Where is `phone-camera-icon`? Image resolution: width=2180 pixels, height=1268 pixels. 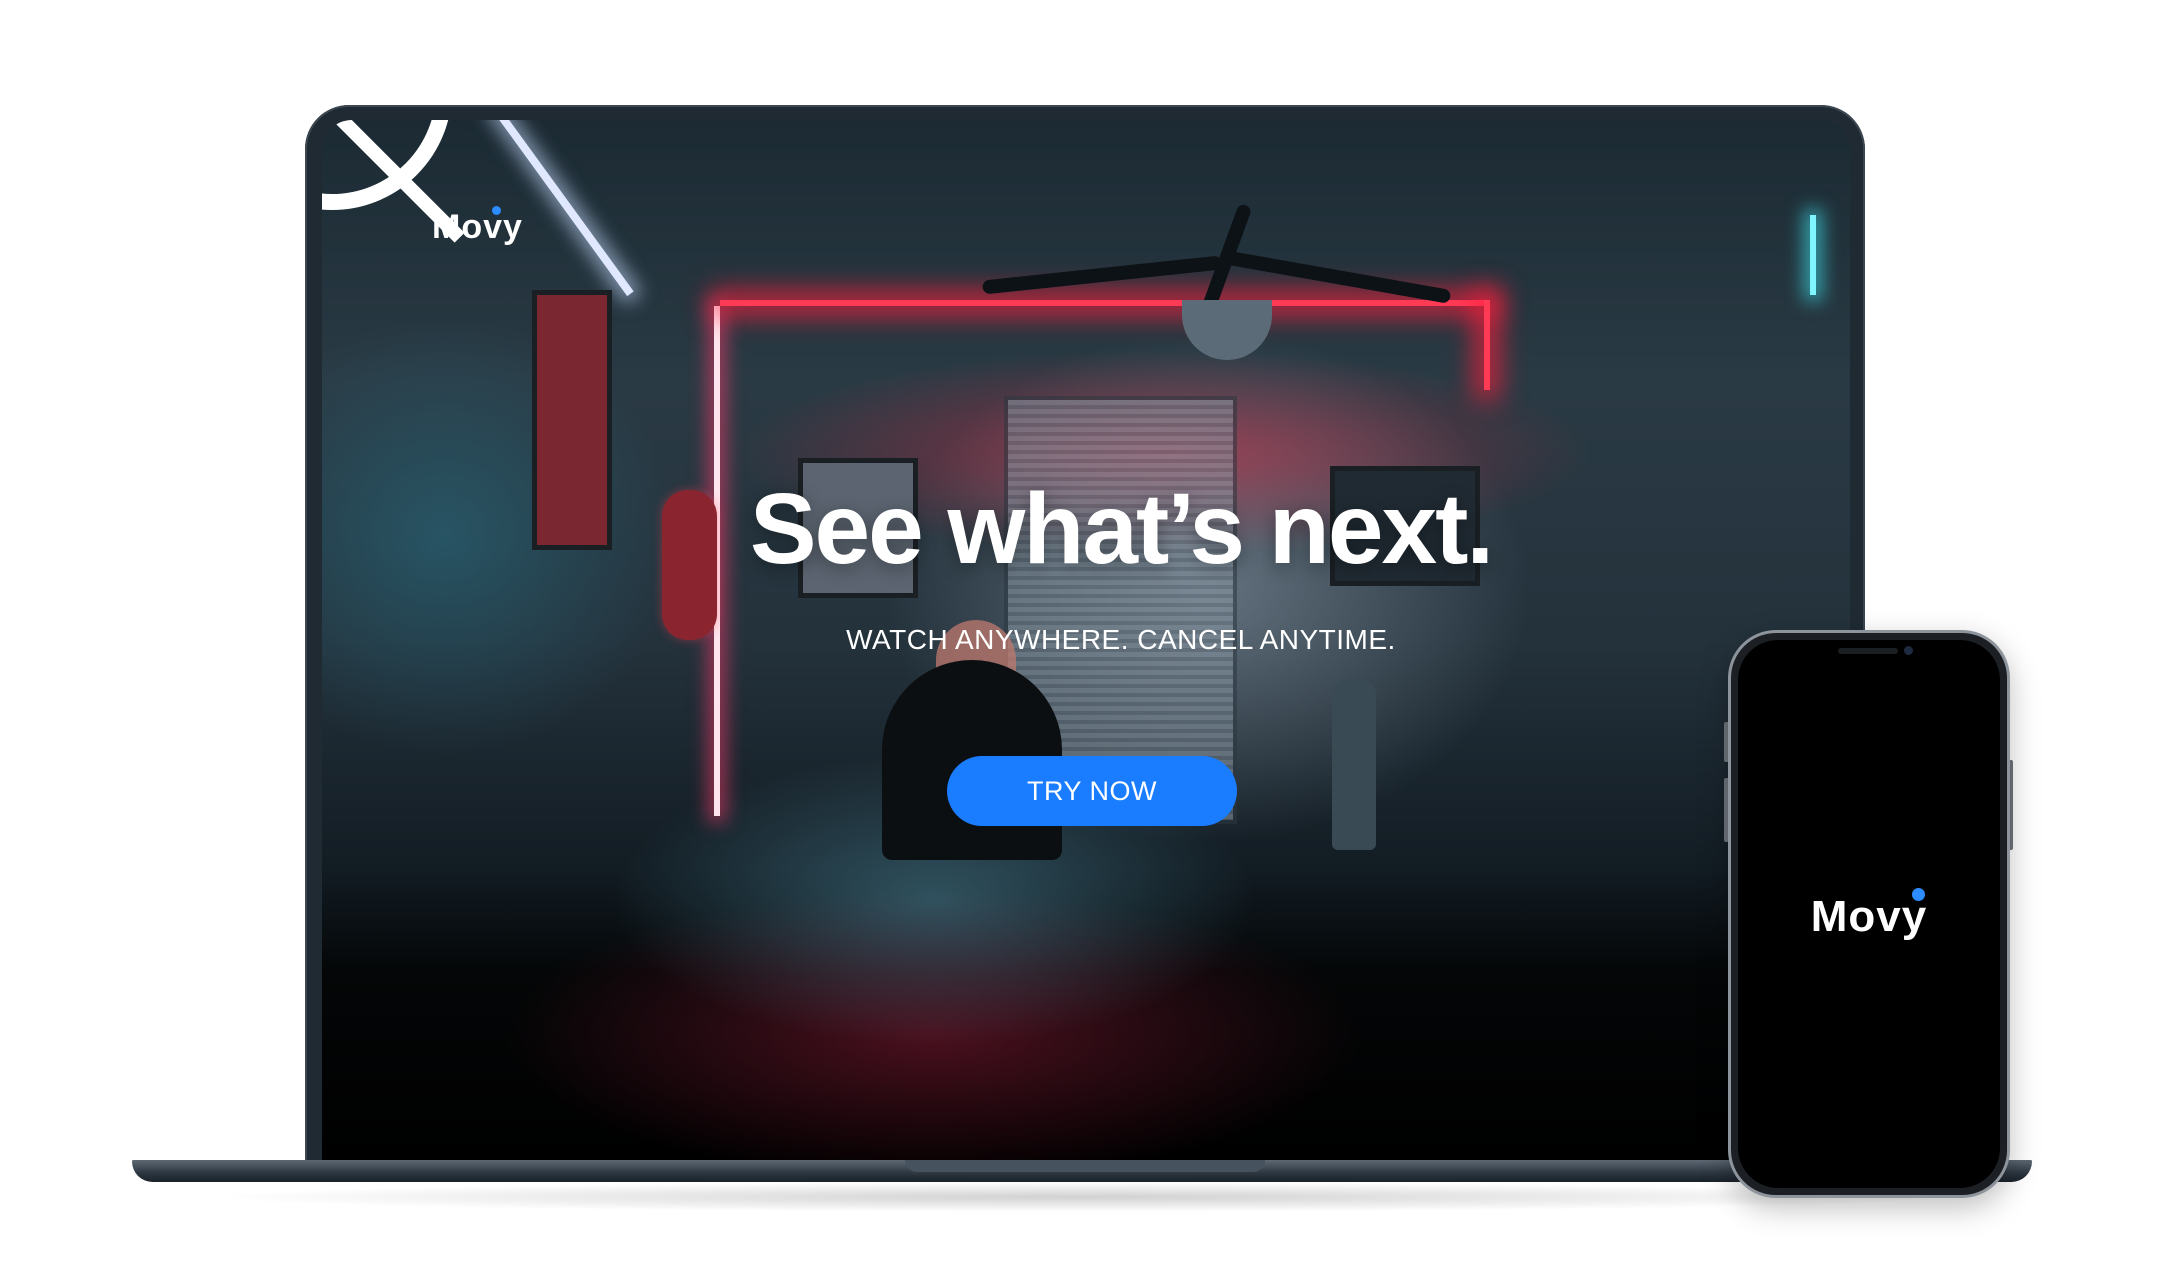
phone-camera-icon is located at coordinates (1908, 650).